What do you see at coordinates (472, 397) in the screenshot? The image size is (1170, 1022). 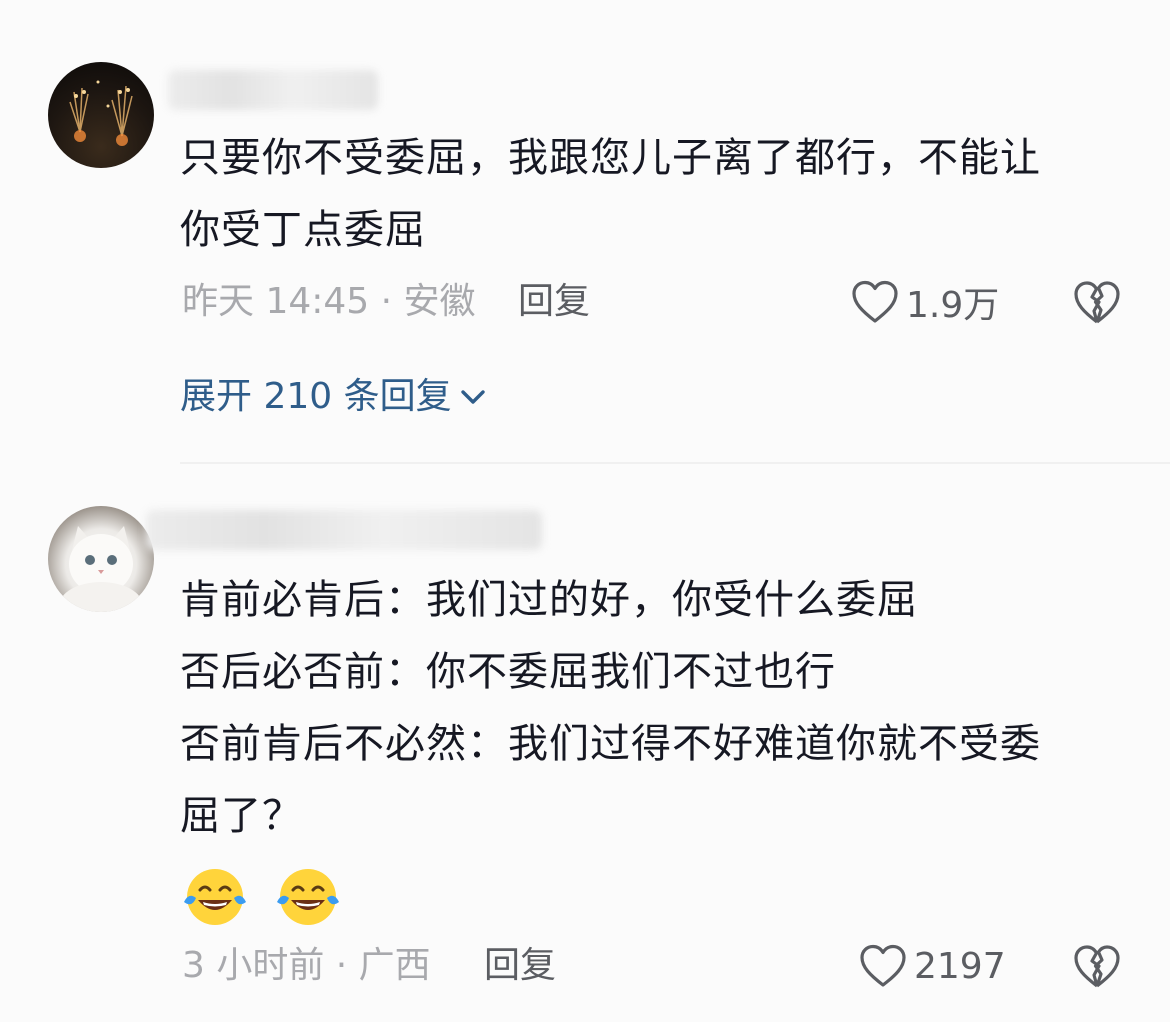 I see `chevron-down-icon` at bounding box center [472, 397].